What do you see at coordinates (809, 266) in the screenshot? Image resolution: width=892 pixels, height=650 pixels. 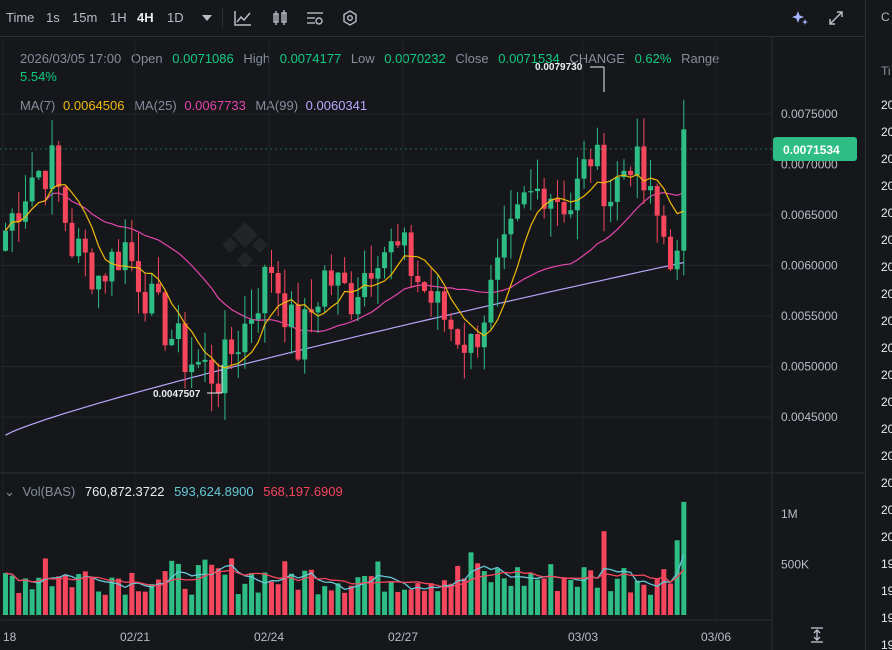 I see `price-axis-label: 0.0060000` at bounding box center [809, 266].